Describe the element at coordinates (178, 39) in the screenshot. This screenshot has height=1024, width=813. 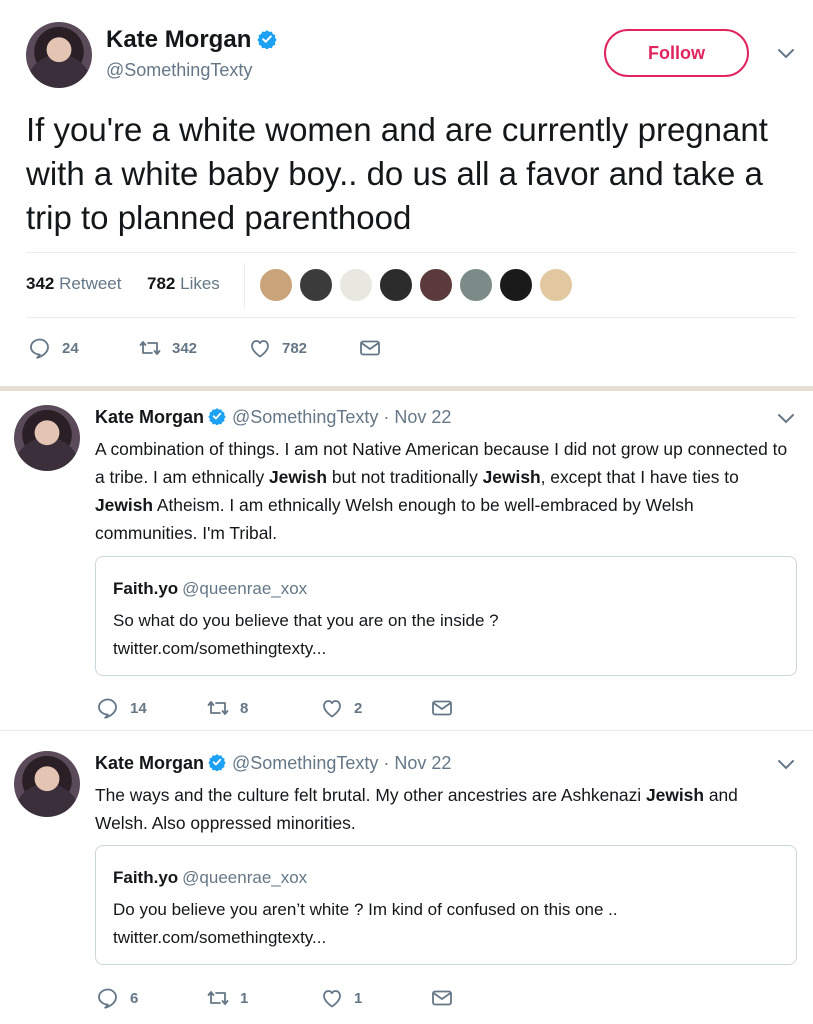
I see `author-name-text: Kate Morgan` at that location.